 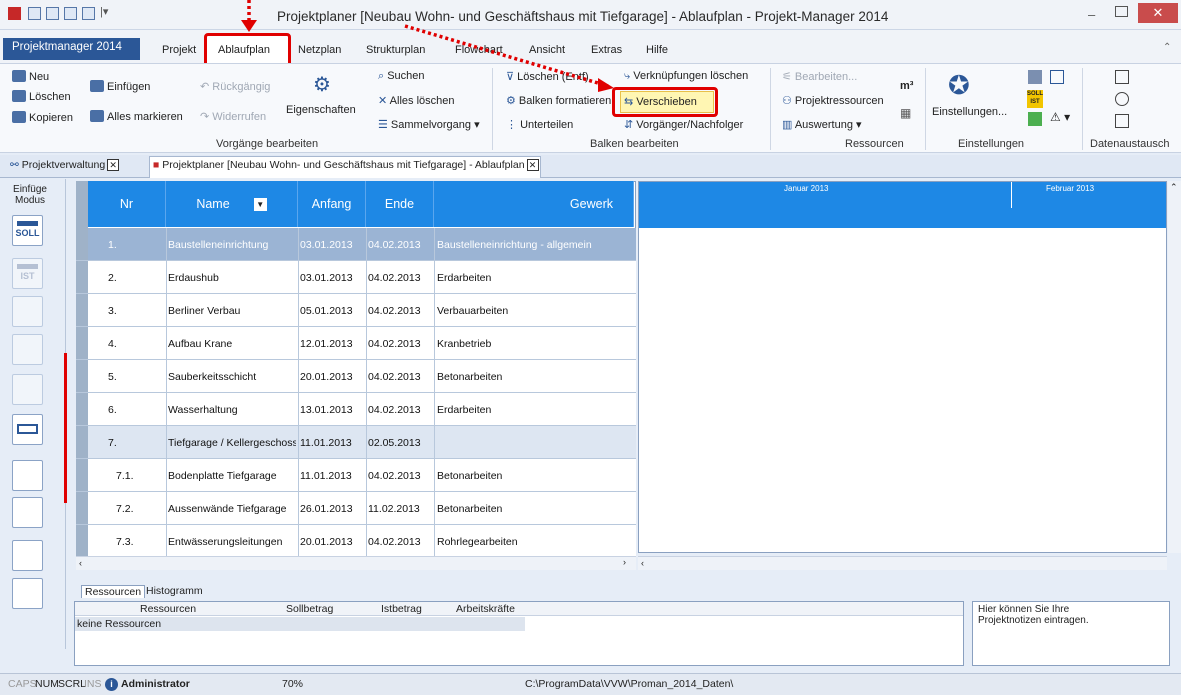 What do you see at coordinates (1057, 77) in the screenshot?
I see `settings-icon-b` at bounding box center [1057, 77].